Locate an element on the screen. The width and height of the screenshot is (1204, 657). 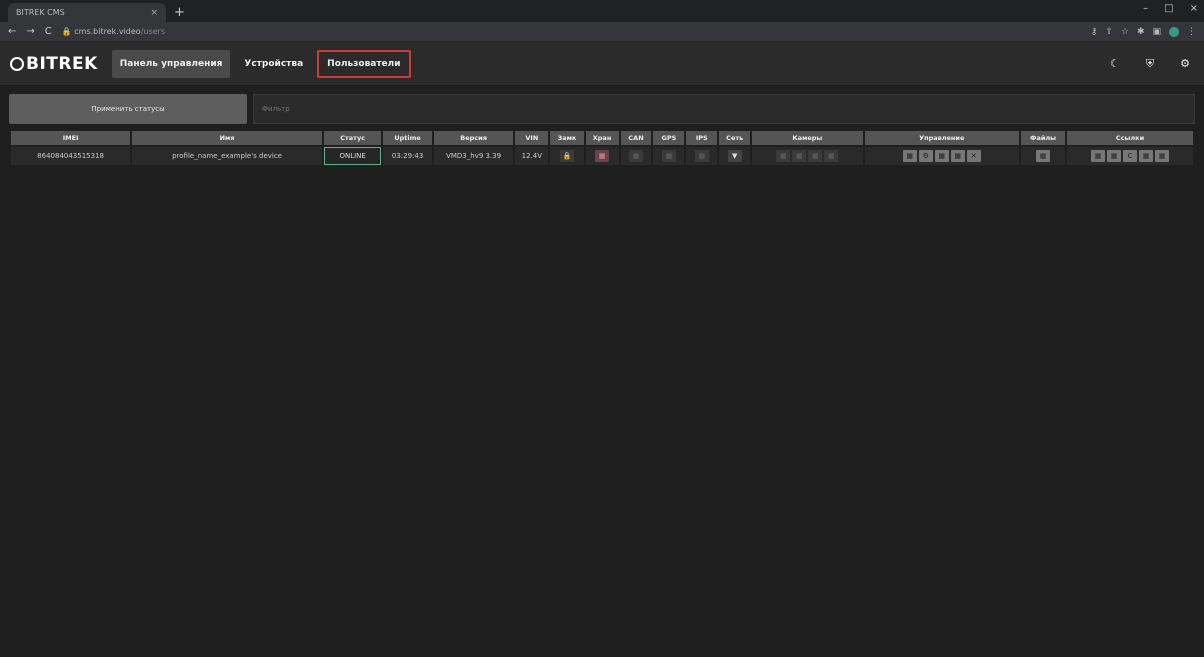
cell-cameras: ▦ ▦ ▦ ▦ is located at coordinates (807, 156).